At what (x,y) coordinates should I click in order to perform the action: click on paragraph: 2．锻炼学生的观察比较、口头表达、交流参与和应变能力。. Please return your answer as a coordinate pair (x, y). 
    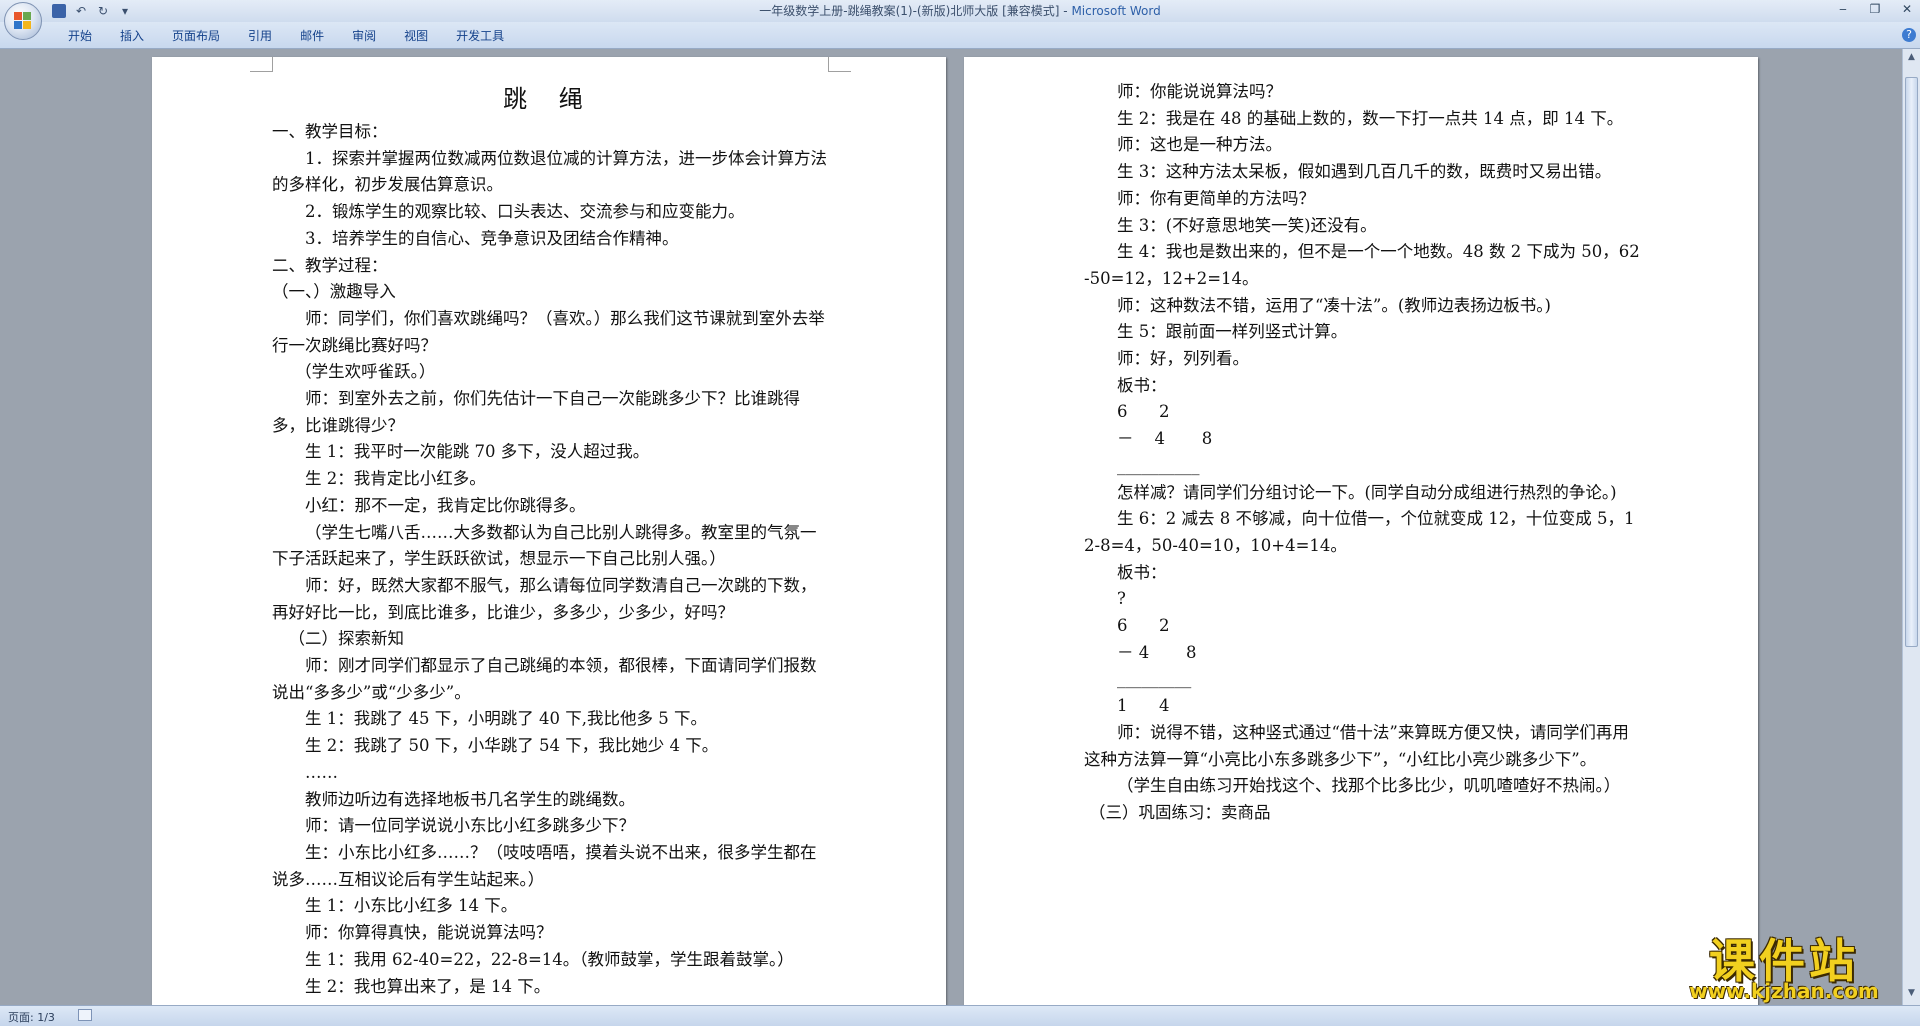
    Looking at the image, I should click on (525, 212).